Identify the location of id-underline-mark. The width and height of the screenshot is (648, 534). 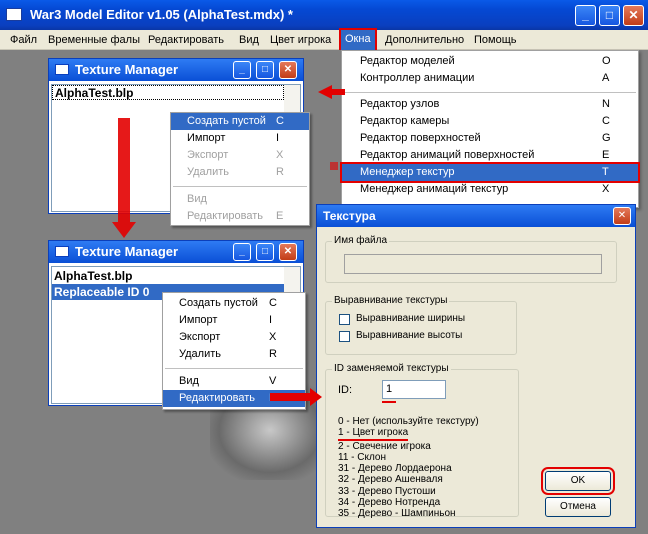
(389, 402).